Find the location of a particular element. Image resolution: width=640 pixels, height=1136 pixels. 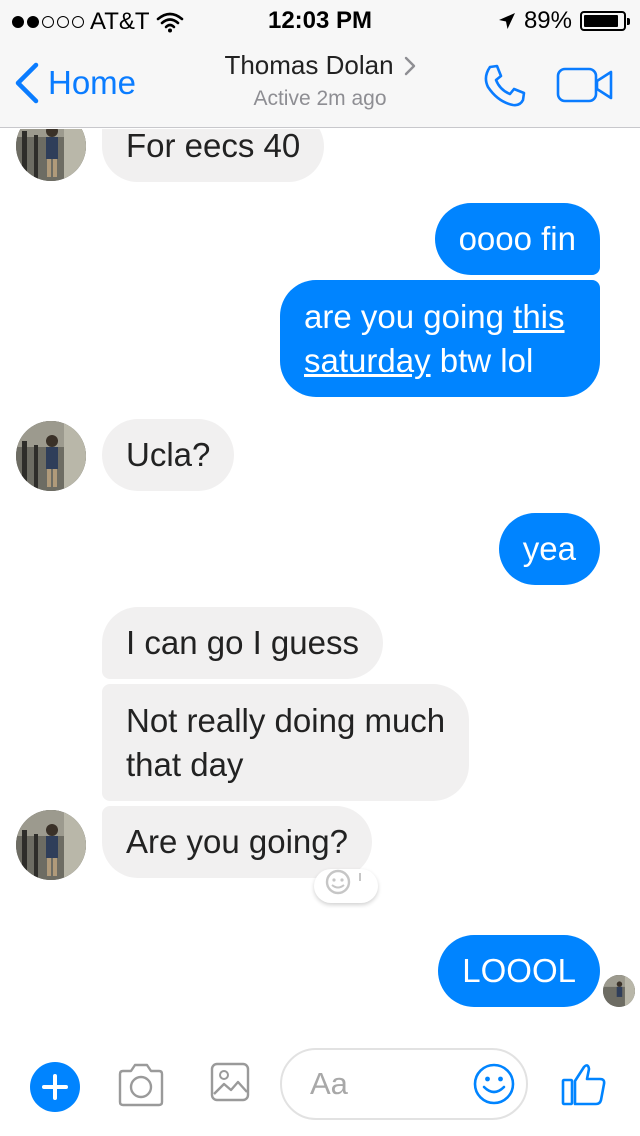

message-bubble-outgoing: yea is located at coordinates (549, 549).